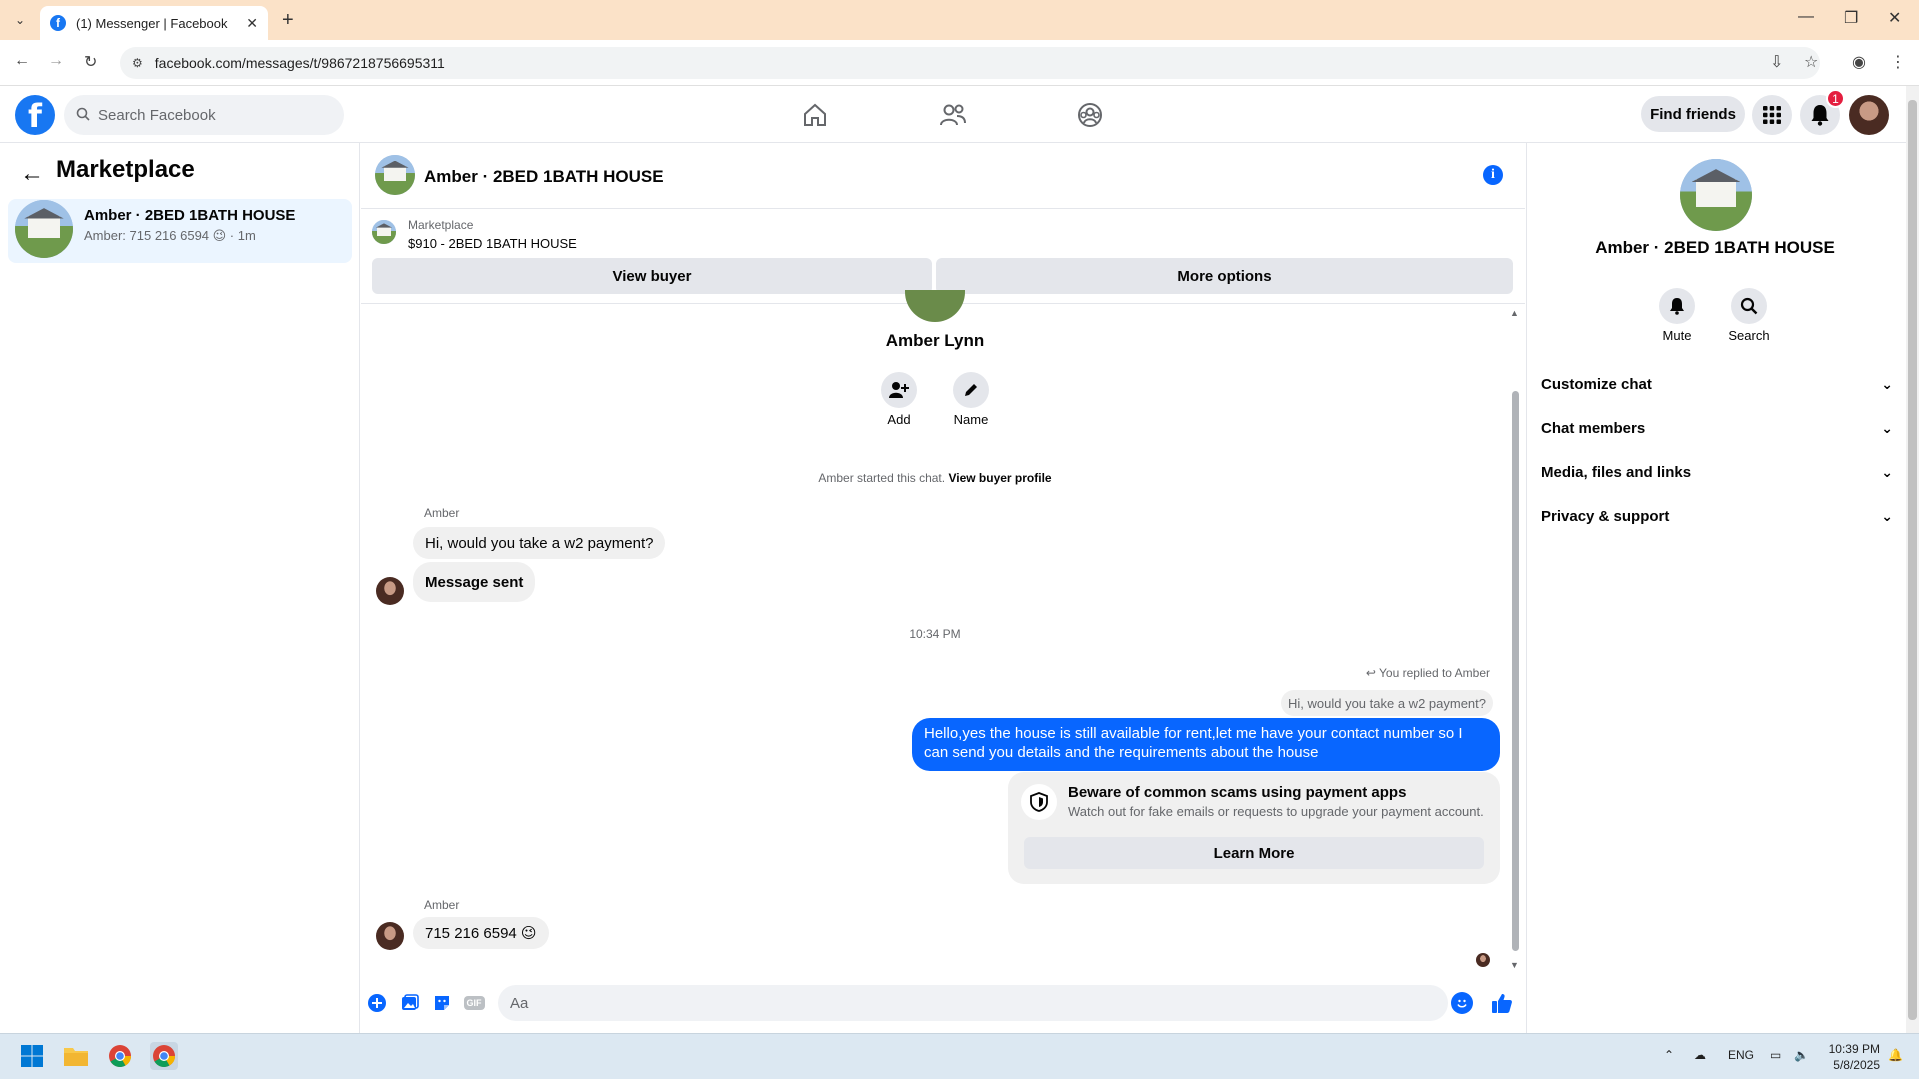  Describe the element at coordinates (544, 177) in the screenshot. I see `chat-header-title: Amber · 2BED 1BATH HOUSE` at that location.